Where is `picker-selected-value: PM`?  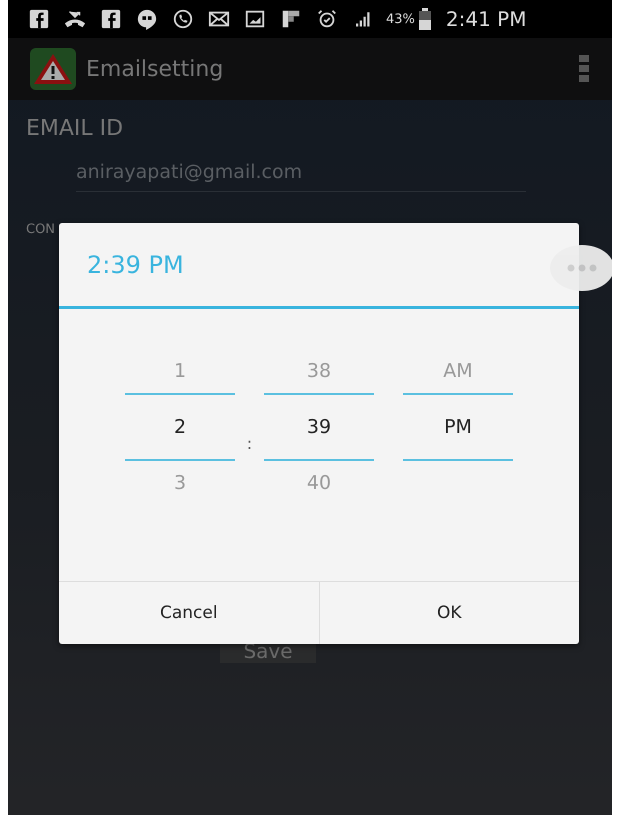 picker-selected-value: PM is located at coordinates (458, 427).